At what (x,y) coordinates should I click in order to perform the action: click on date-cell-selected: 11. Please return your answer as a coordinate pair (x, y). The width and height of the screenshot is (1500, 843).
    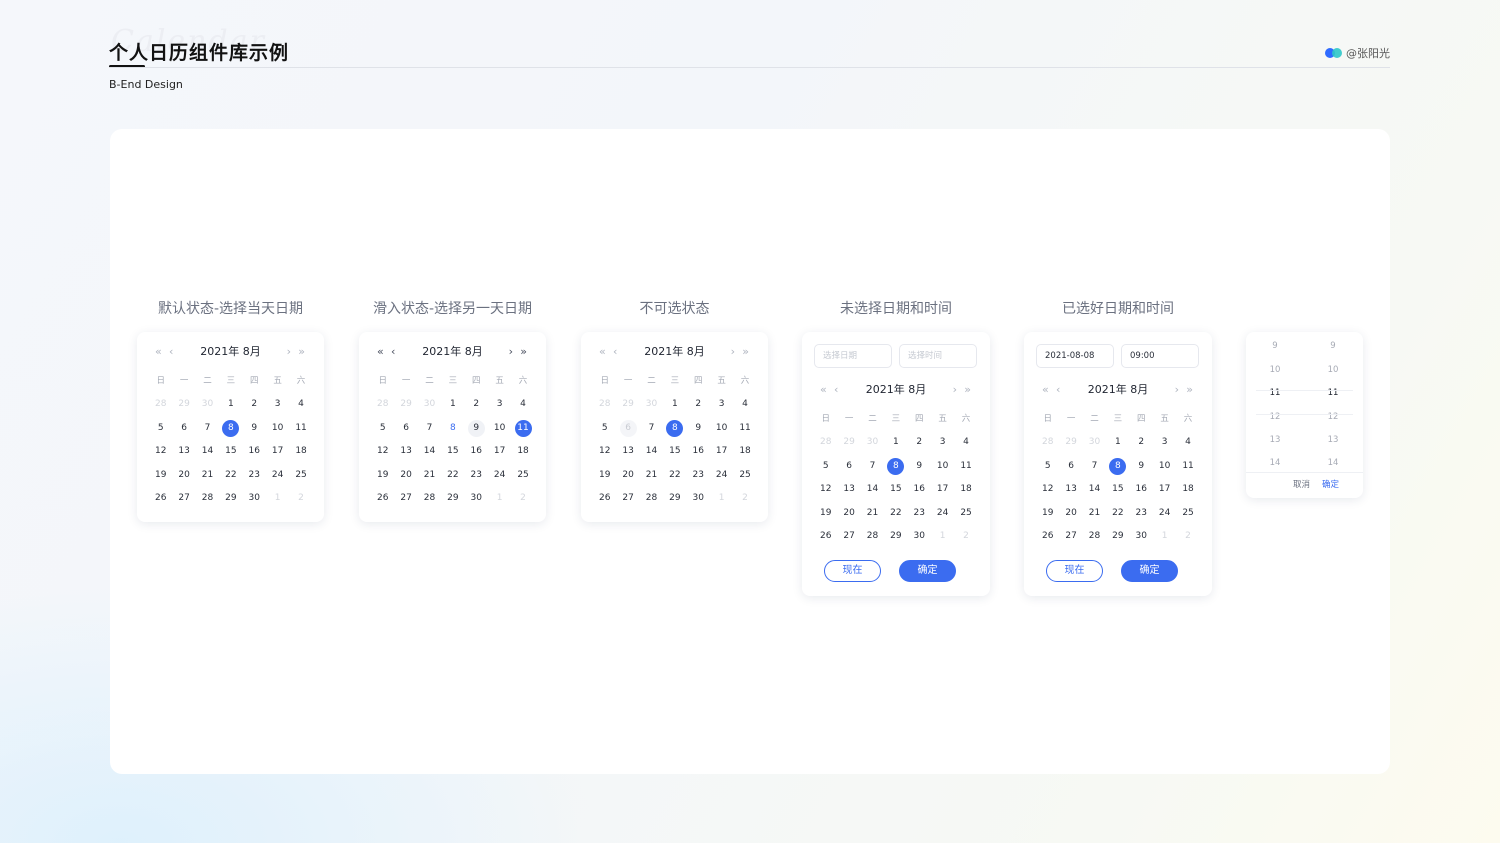
    Looking at the image, I should click on (522, 428).